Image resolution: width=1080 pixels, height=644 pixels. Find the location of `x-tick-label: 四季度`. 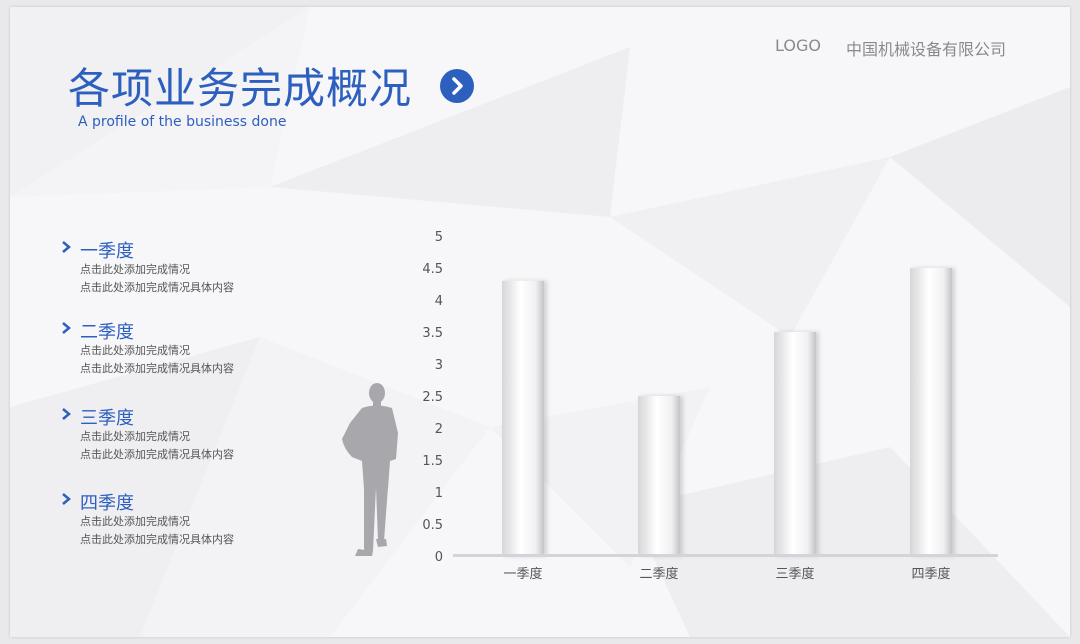

x-tick-label: 四季度 is located at coordinates (930, 574).